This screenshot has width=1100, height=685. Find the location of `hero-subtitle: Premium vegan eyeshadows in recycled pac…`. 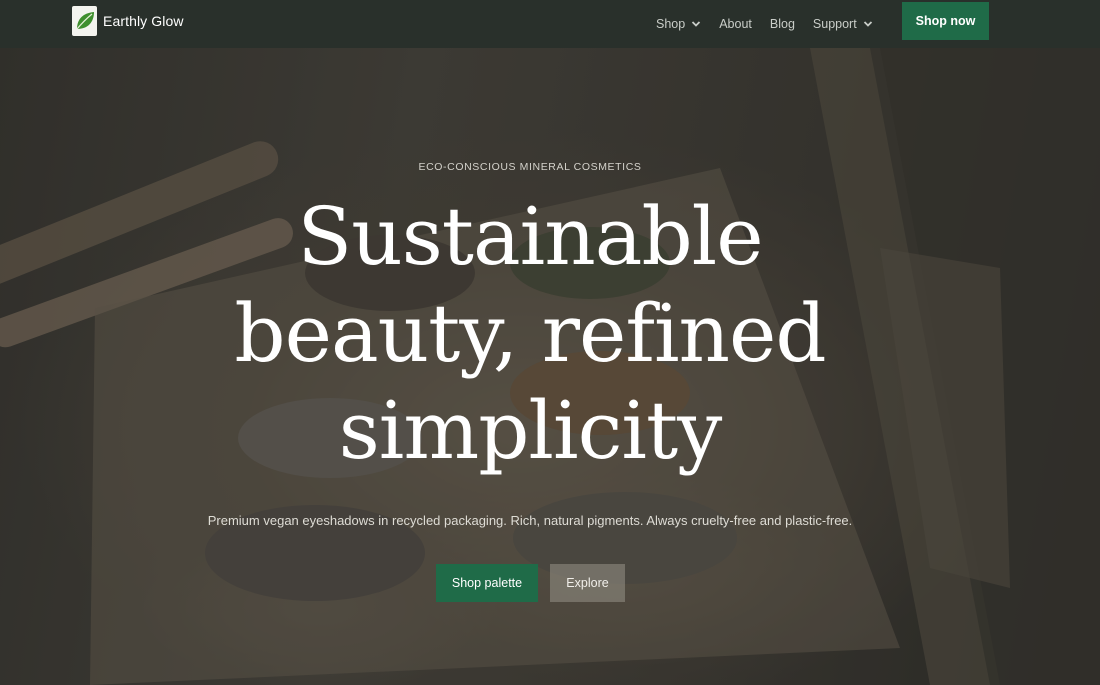

hero-subtitle: Premium vegan eyeshadows in recycled pac… is located at coordinates (530, 520).